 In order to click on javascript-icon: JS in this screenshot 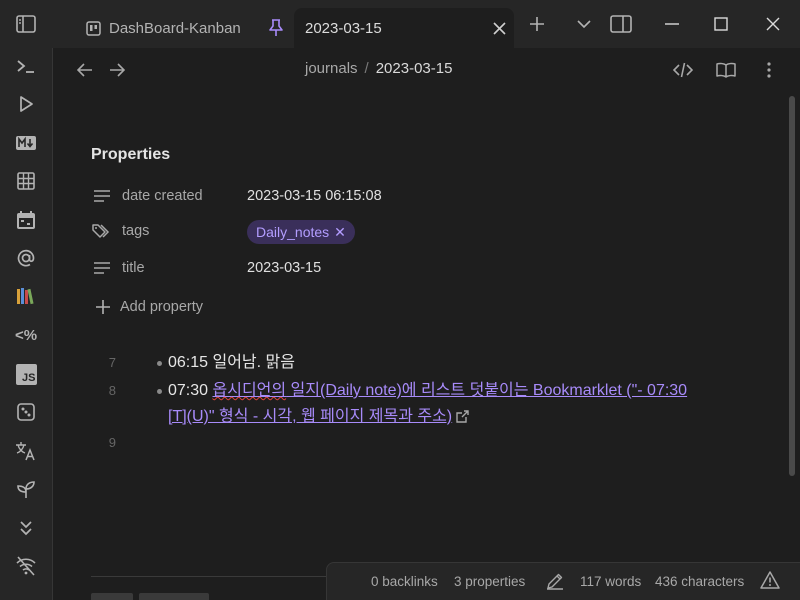, I will do `click(26, 374)`.